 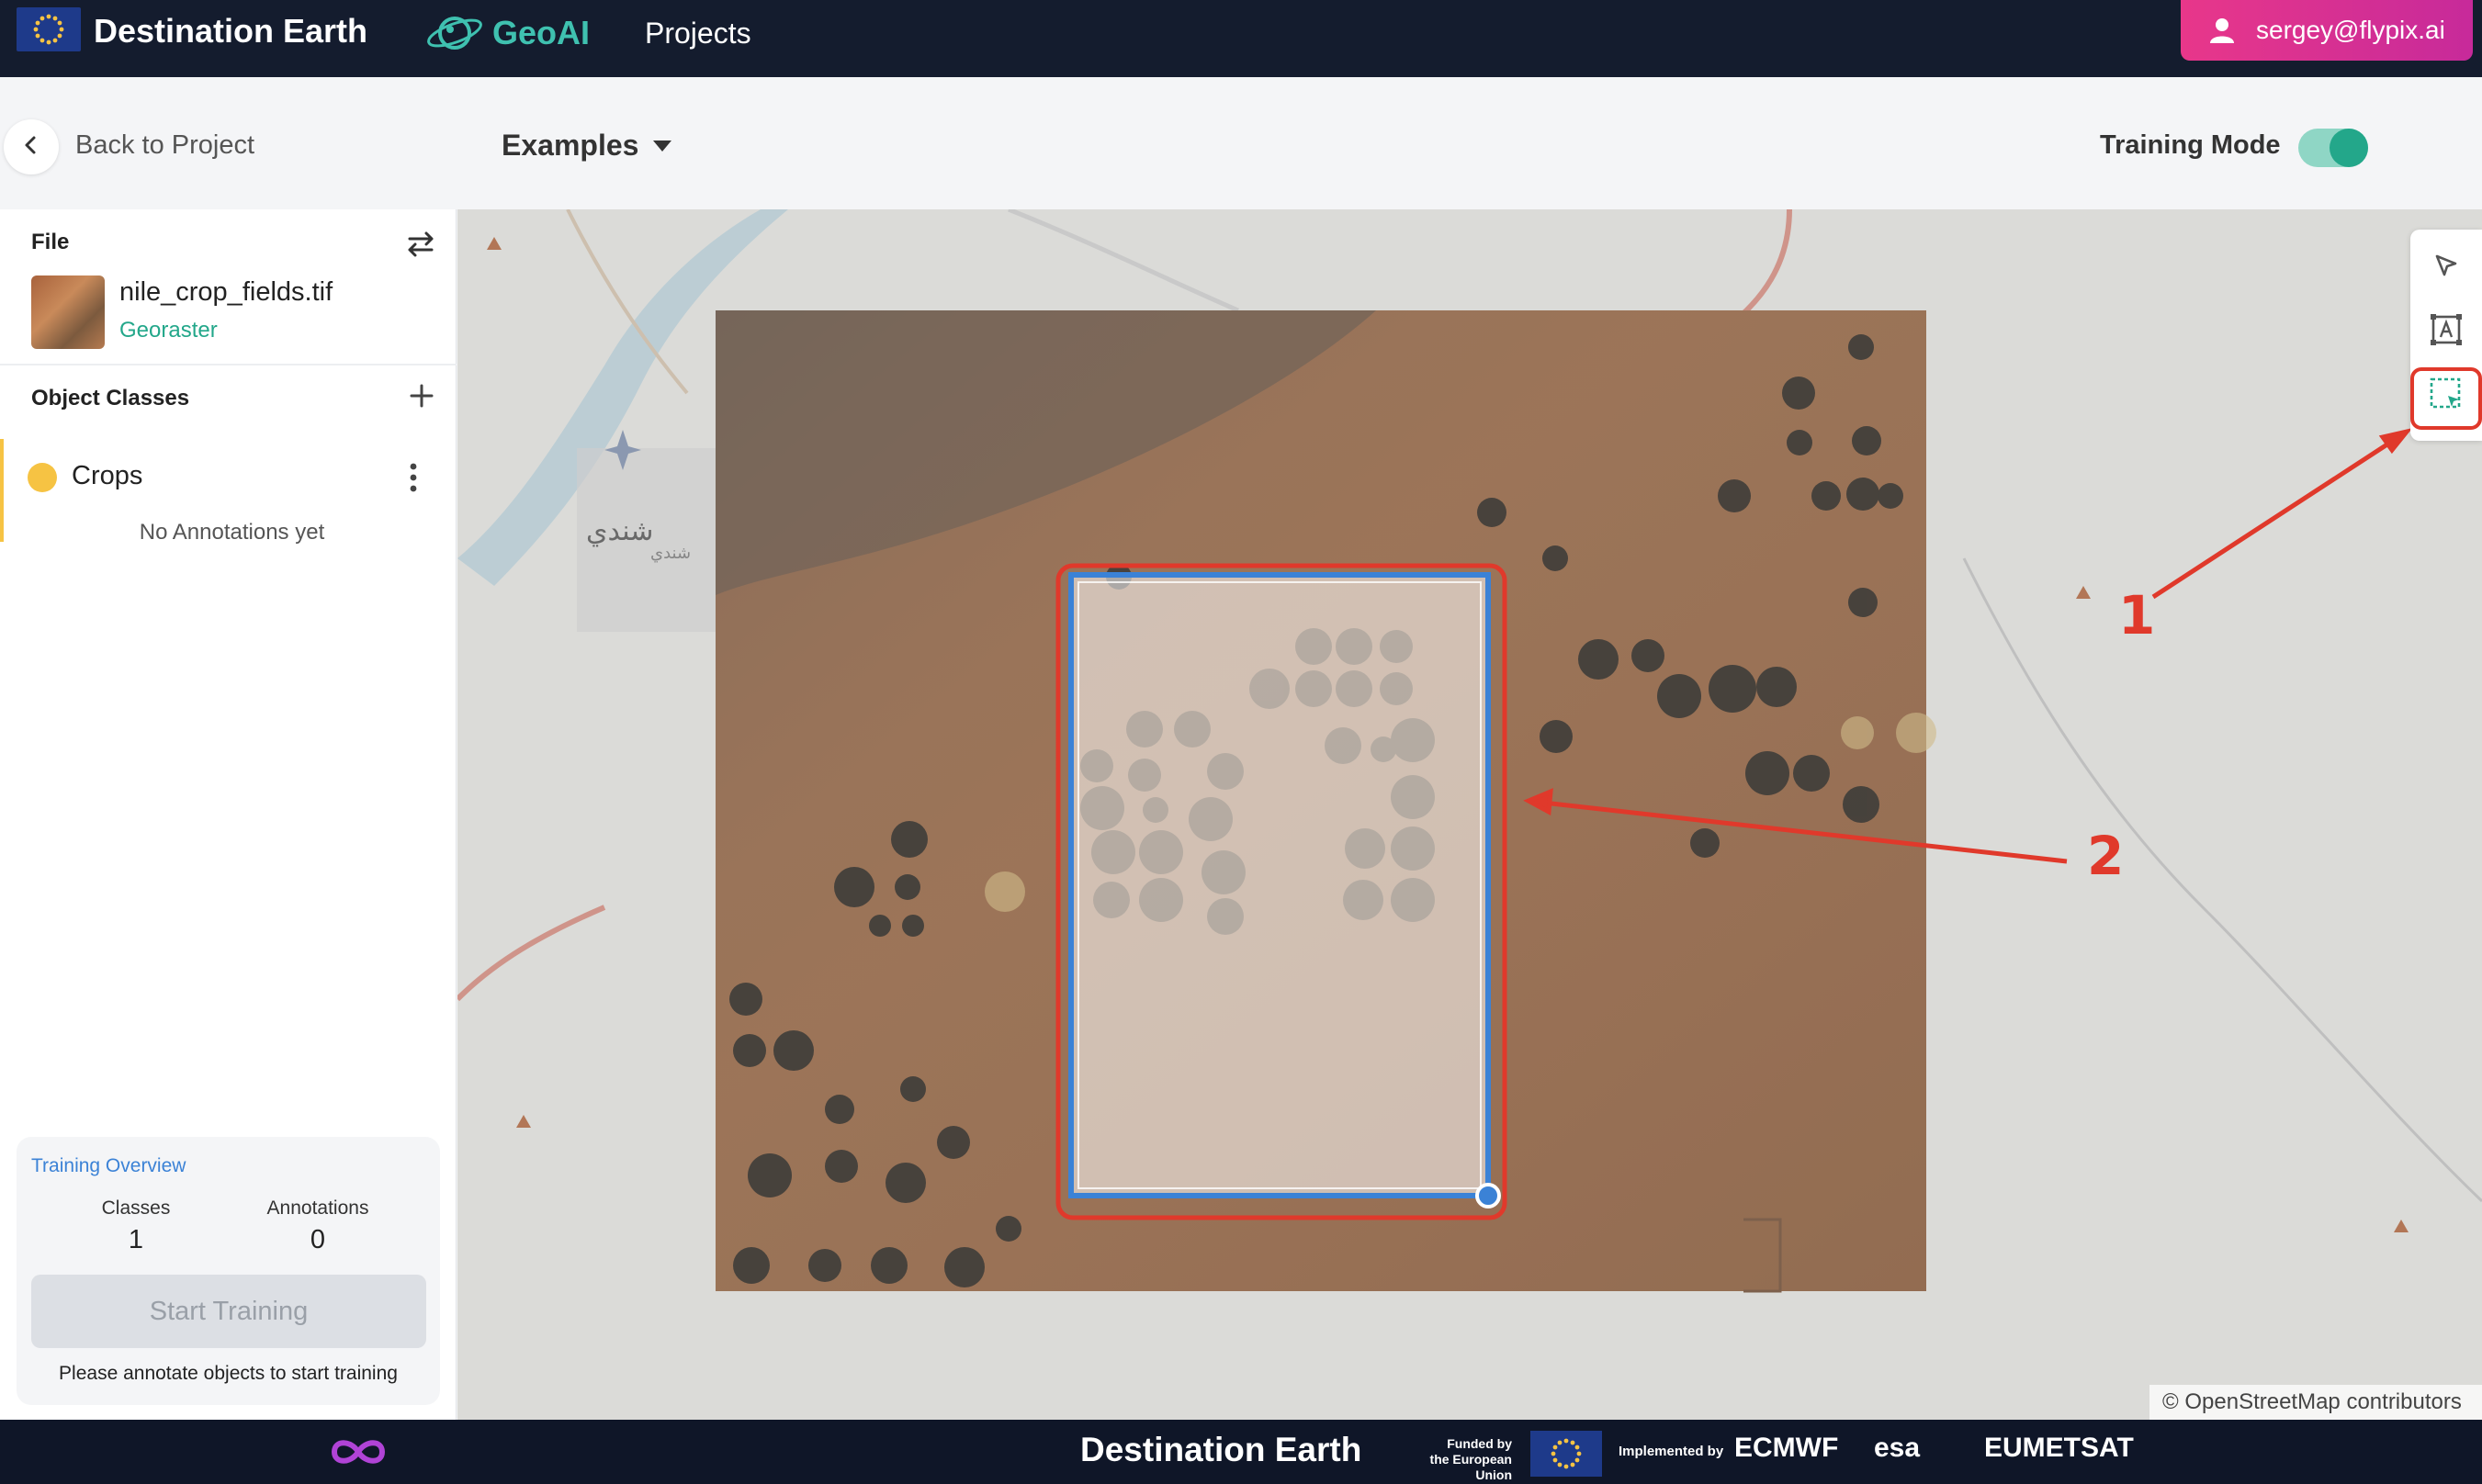 I want to click on chevron-left-icon, so click(x=31, y=147).